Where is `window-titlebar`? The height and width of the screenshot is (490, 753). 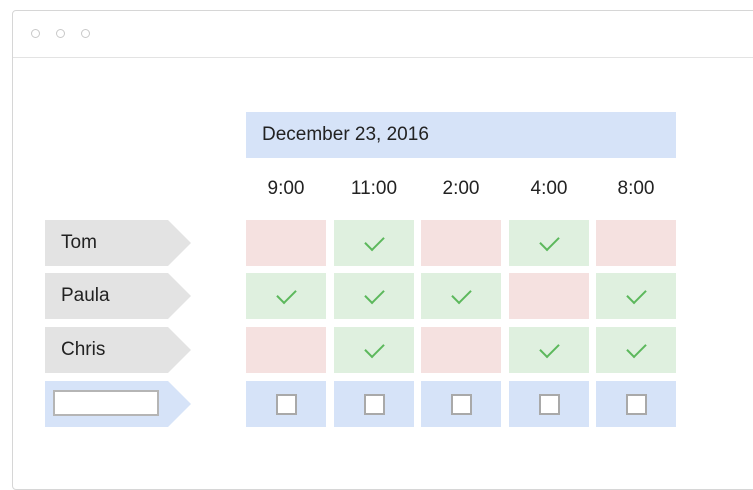 window-titlebar is located at coordinates (383, 34).